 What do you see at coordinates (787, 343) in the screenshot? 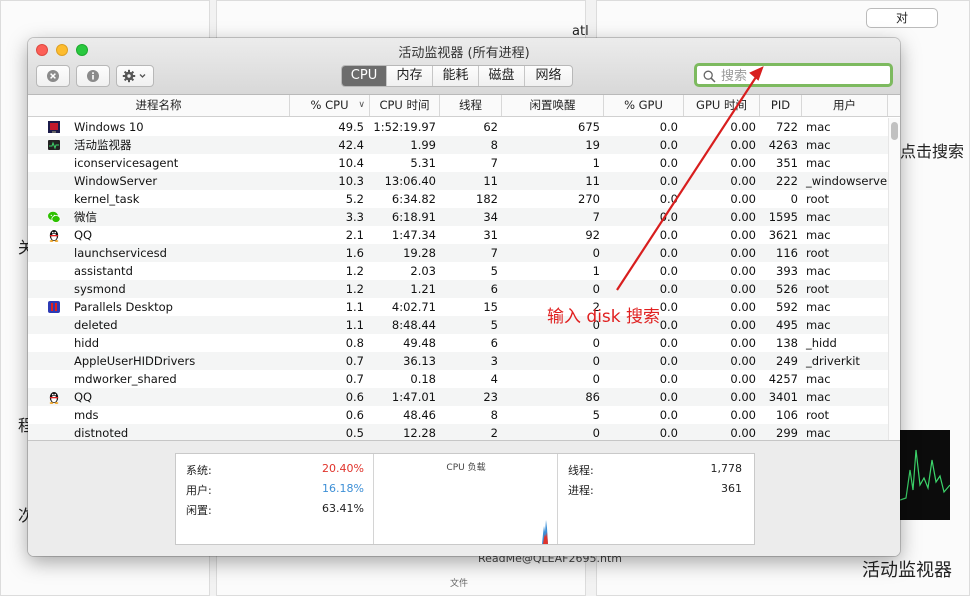
I see `cell-pid: 138` at bounding box center [787, 343].